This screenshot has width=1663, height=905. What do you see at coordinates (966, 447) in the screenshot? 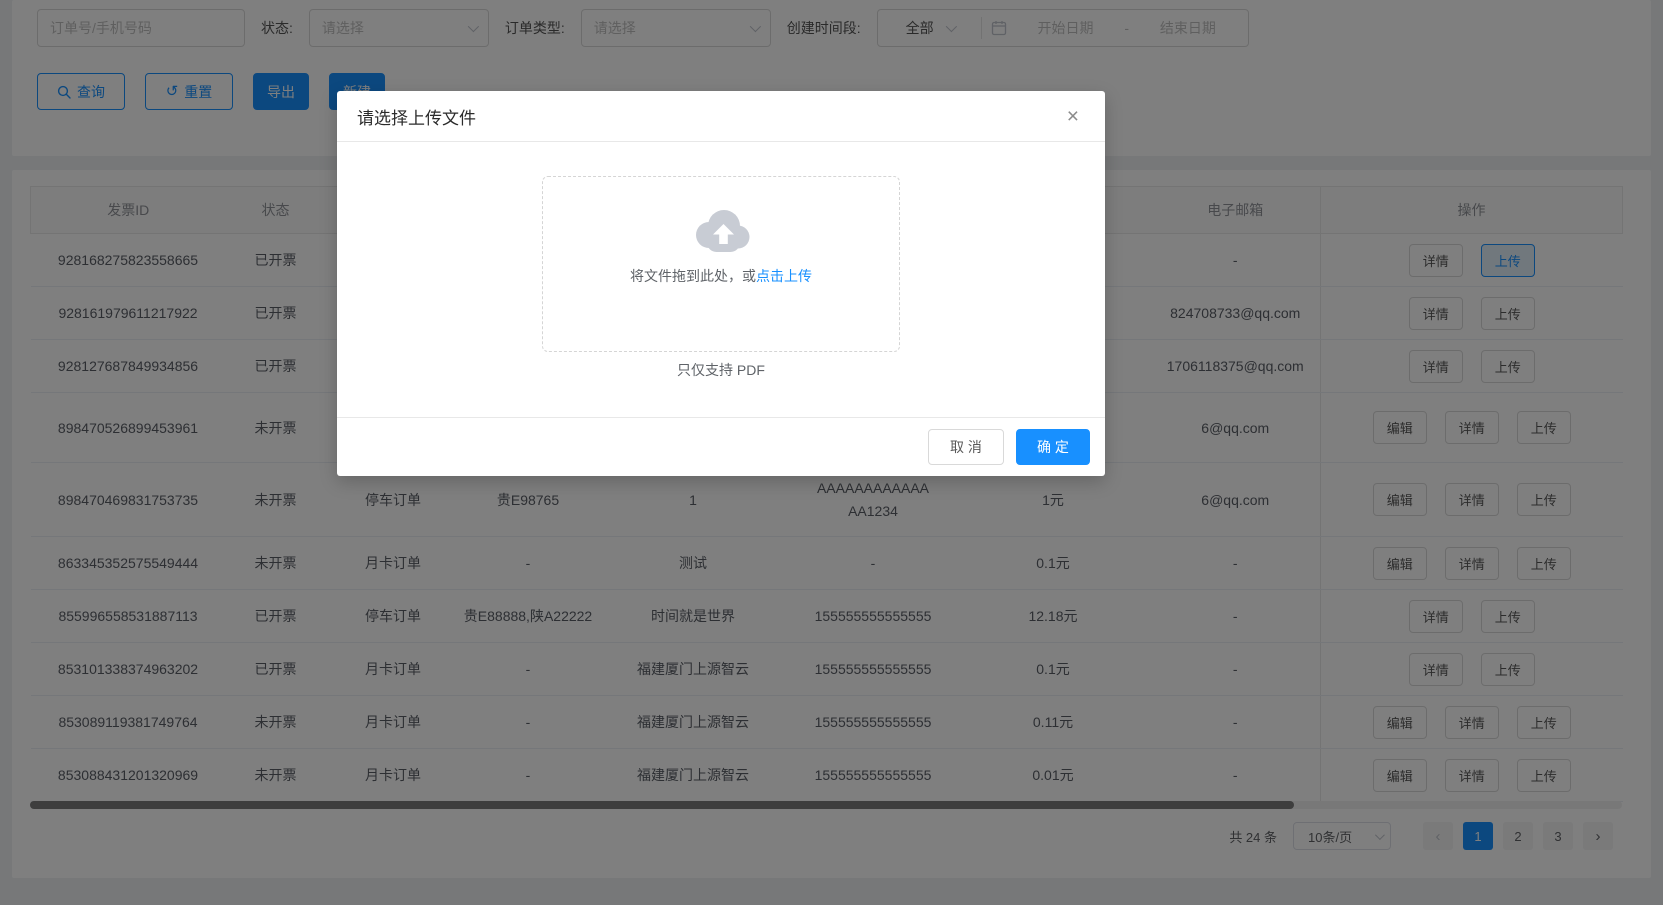
I see `cancel-button: 取 消` at bounding box center [966, 447].